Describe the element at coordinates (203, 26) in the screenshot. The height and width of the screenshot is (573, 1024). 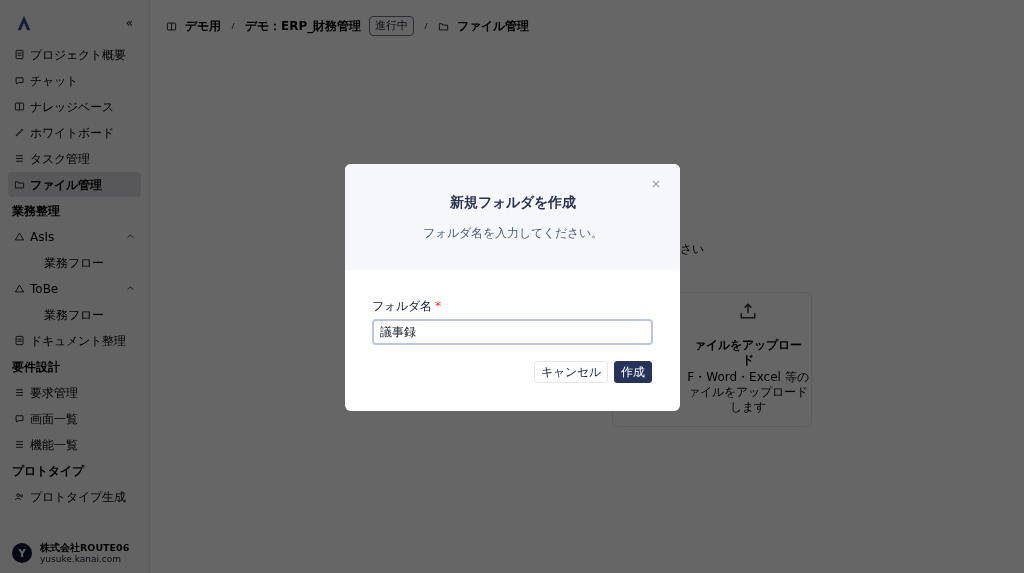
I see `breadcrumb-item: デモ用` at that location.